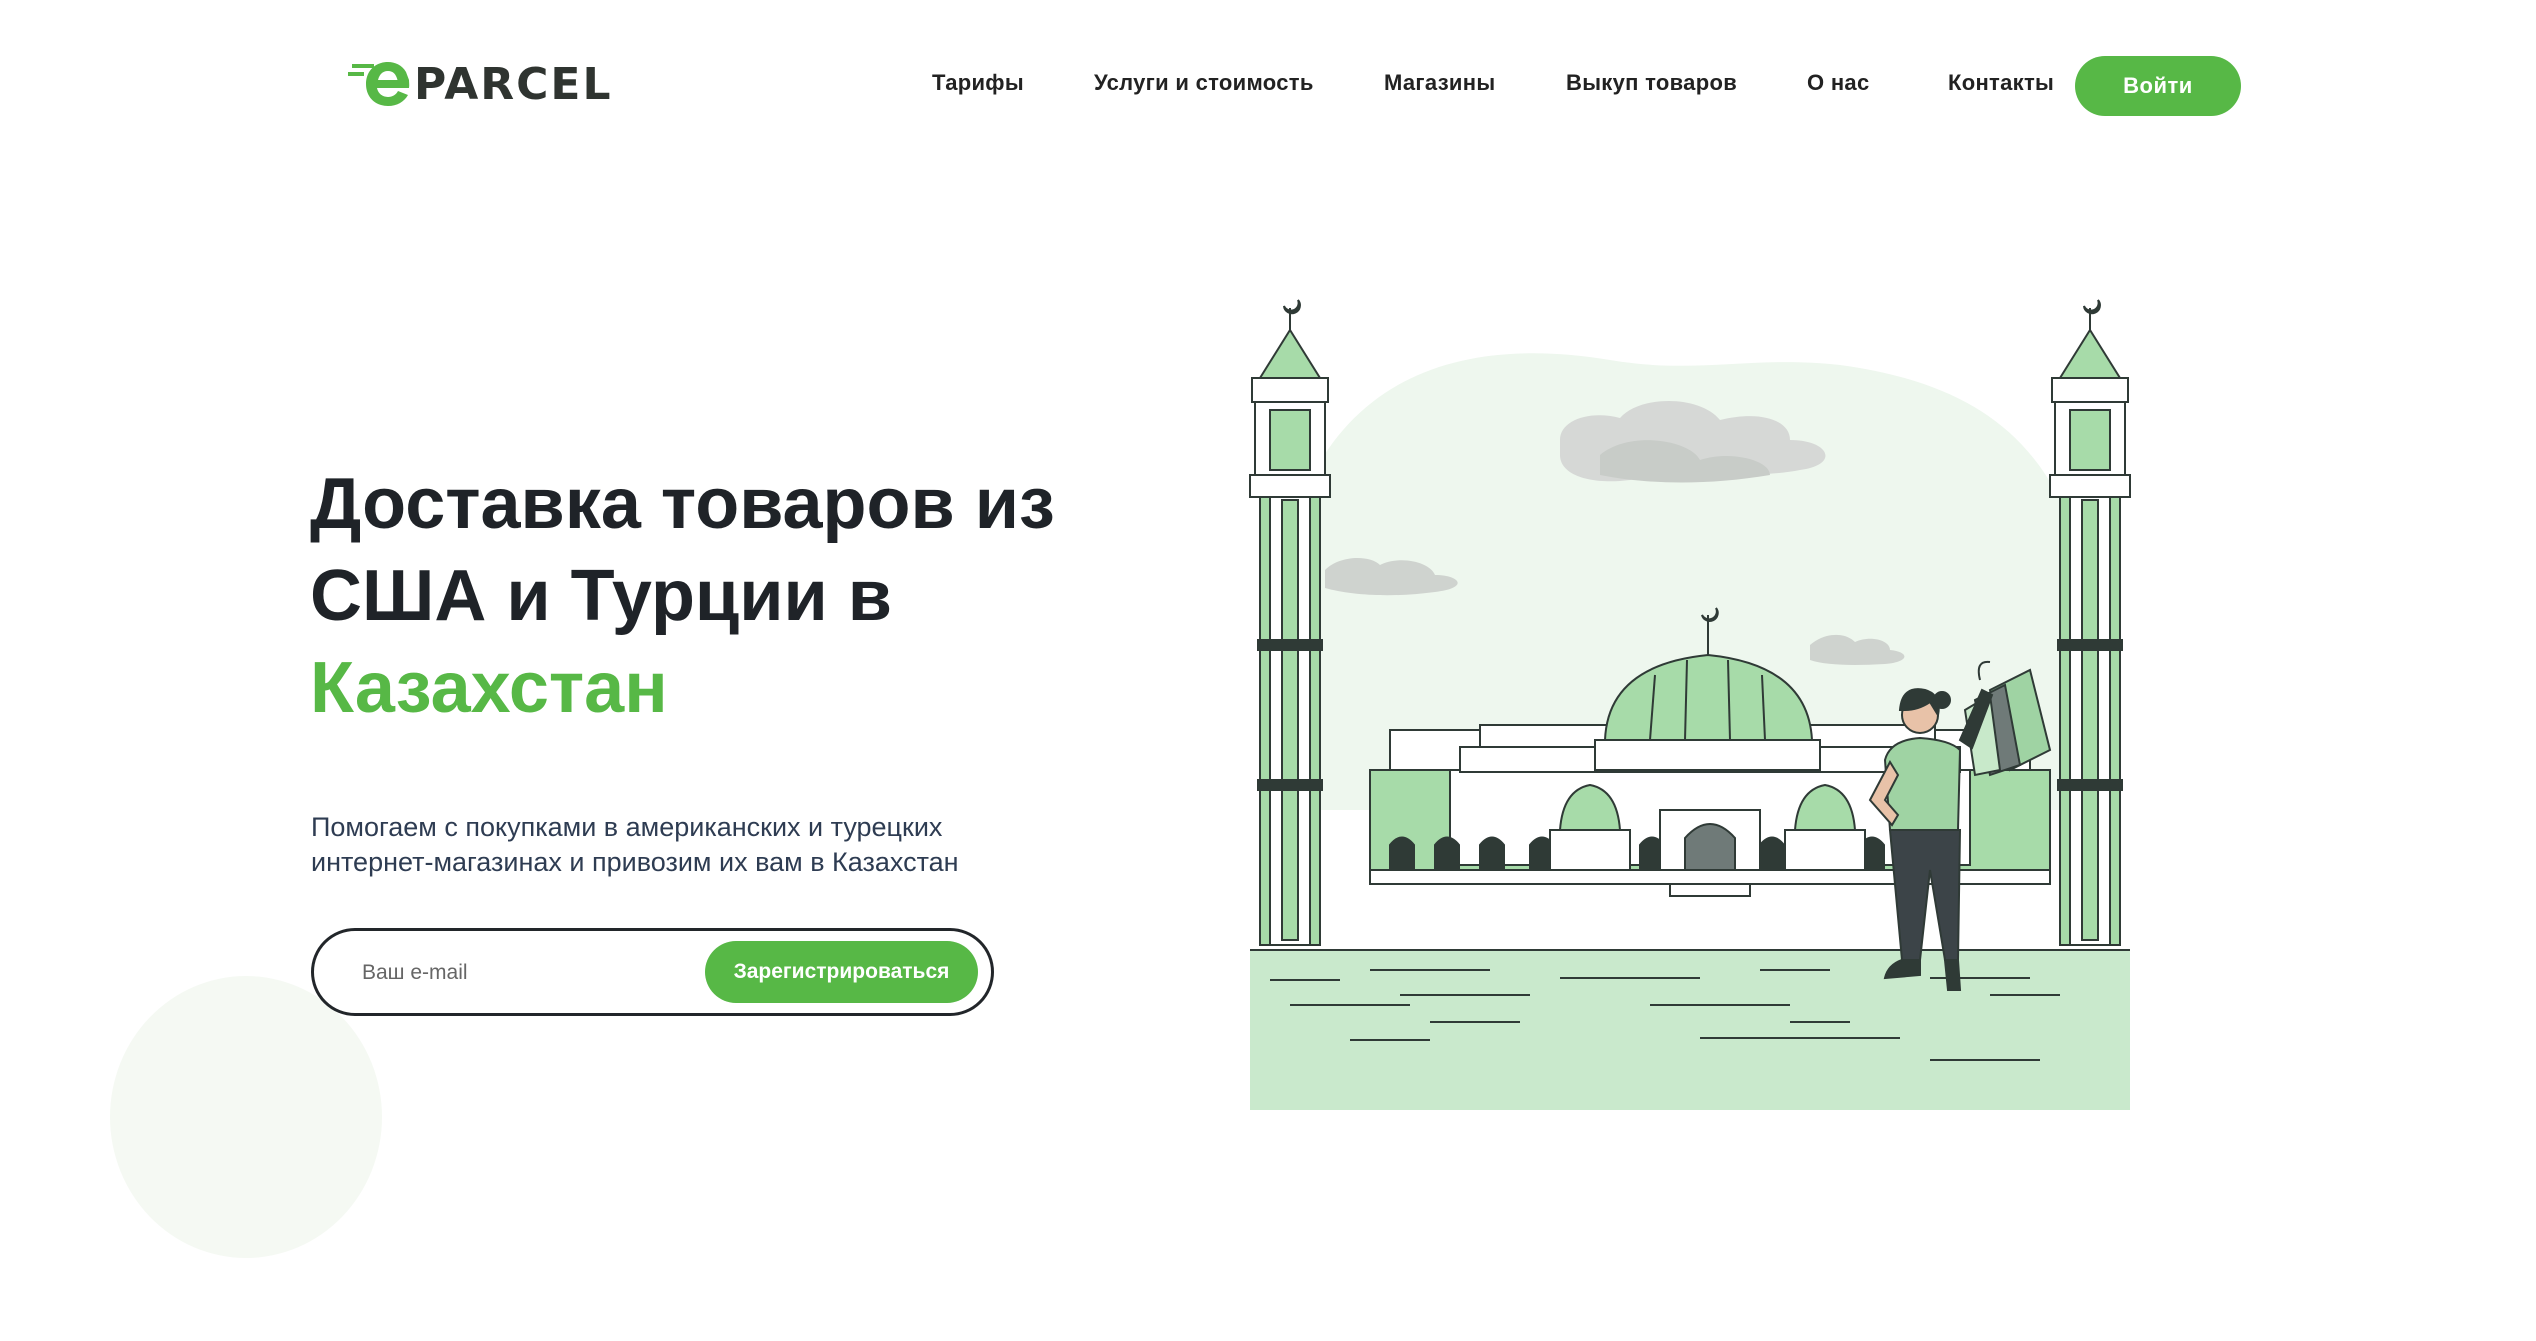  I want to click on hero-title-accent: Казахстан, so click(489, 688).